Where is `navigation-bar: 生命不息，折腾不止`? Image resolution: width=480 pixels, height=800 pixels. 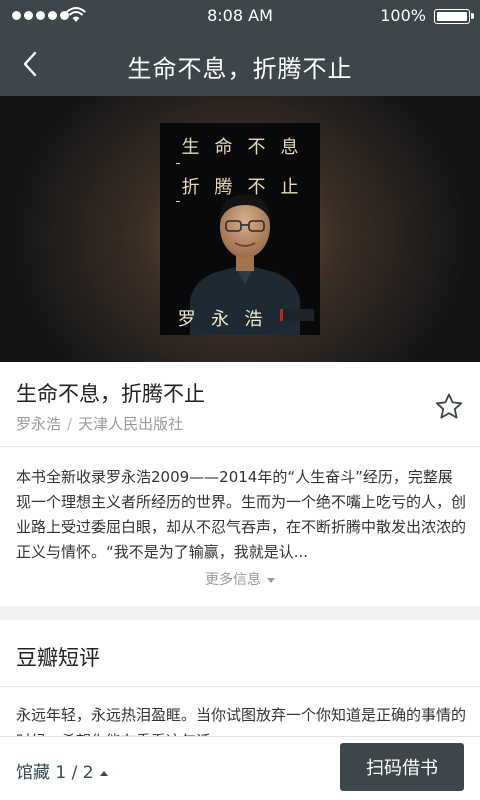 navigation-bar: 生命不息，折腾不止 is located at coordinates (240, 64).